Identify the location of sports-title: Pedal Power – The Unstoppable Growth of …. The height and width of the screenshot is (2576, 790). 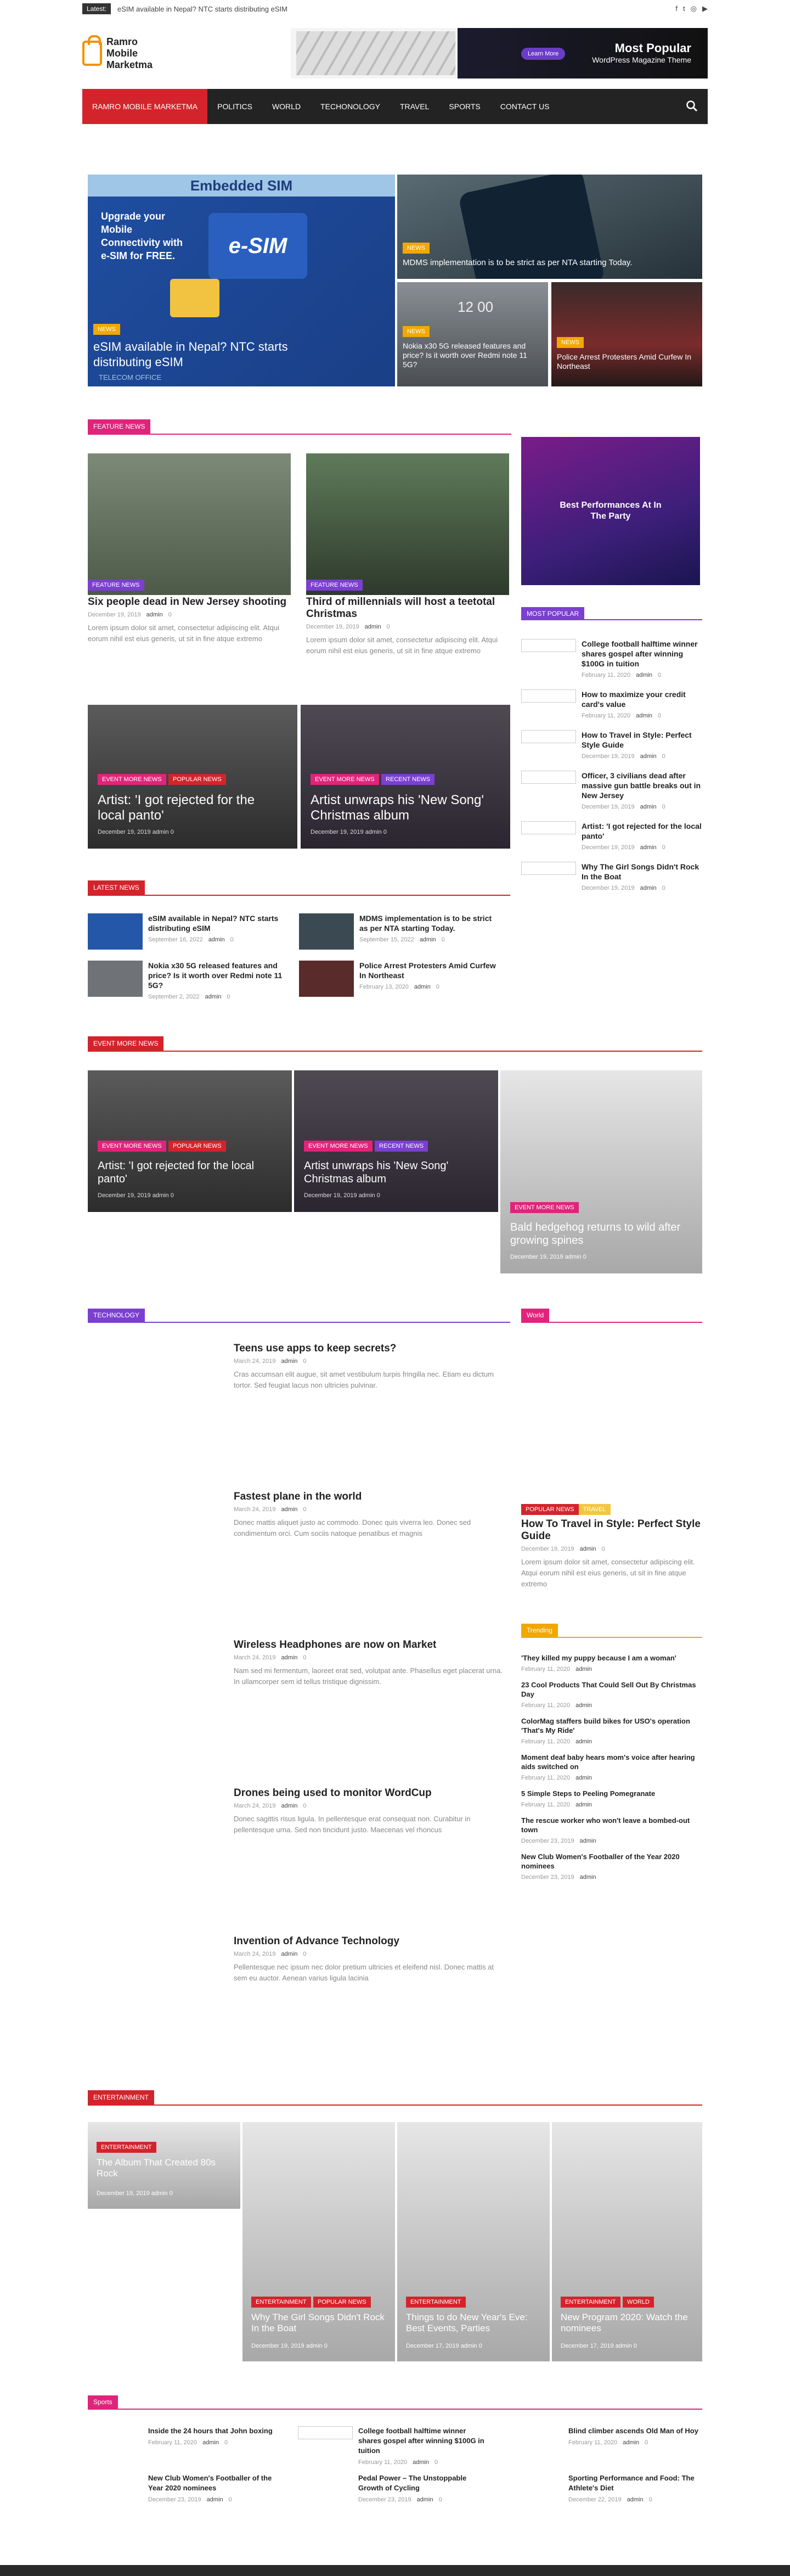
(424, 2483).